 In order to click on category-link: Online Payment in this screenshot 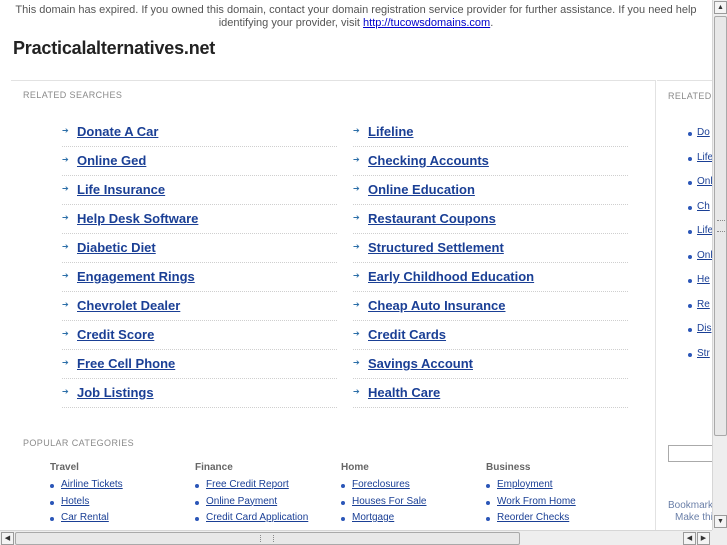, I will do `click(241, 501)`.